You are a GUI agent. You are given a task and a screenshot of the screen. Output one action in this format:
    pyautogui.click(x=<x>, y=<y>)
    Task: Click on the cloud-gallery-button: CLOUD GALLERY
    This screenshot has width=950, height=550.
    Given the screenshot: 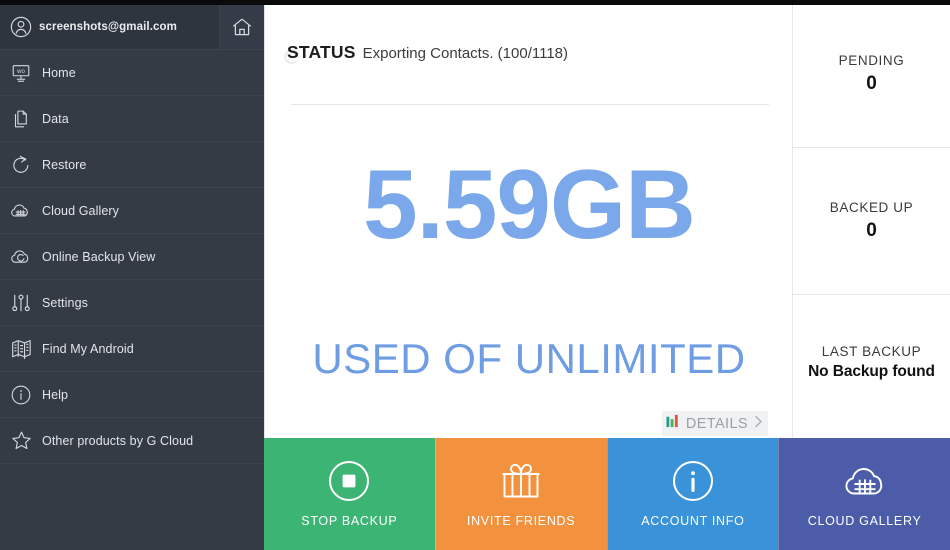 What is the action you would take?
    pyautogui.click(x=864, y=494)
    